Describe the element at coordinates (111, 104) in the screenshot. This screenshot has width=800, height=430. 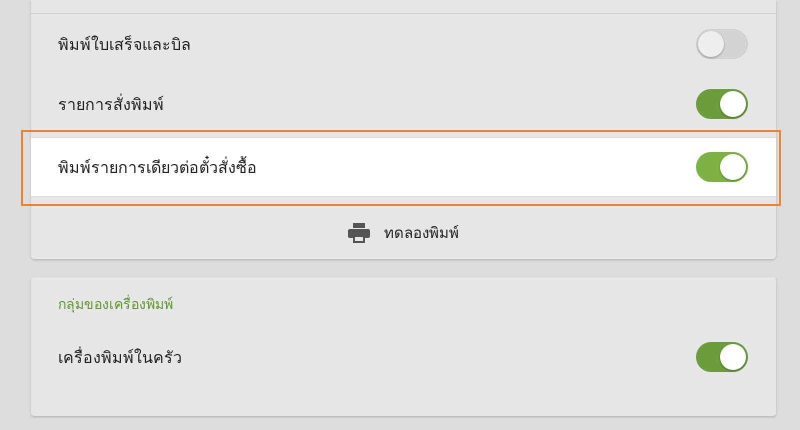
I see `setting-label: รายการสั่งพิมพ์` at that location.